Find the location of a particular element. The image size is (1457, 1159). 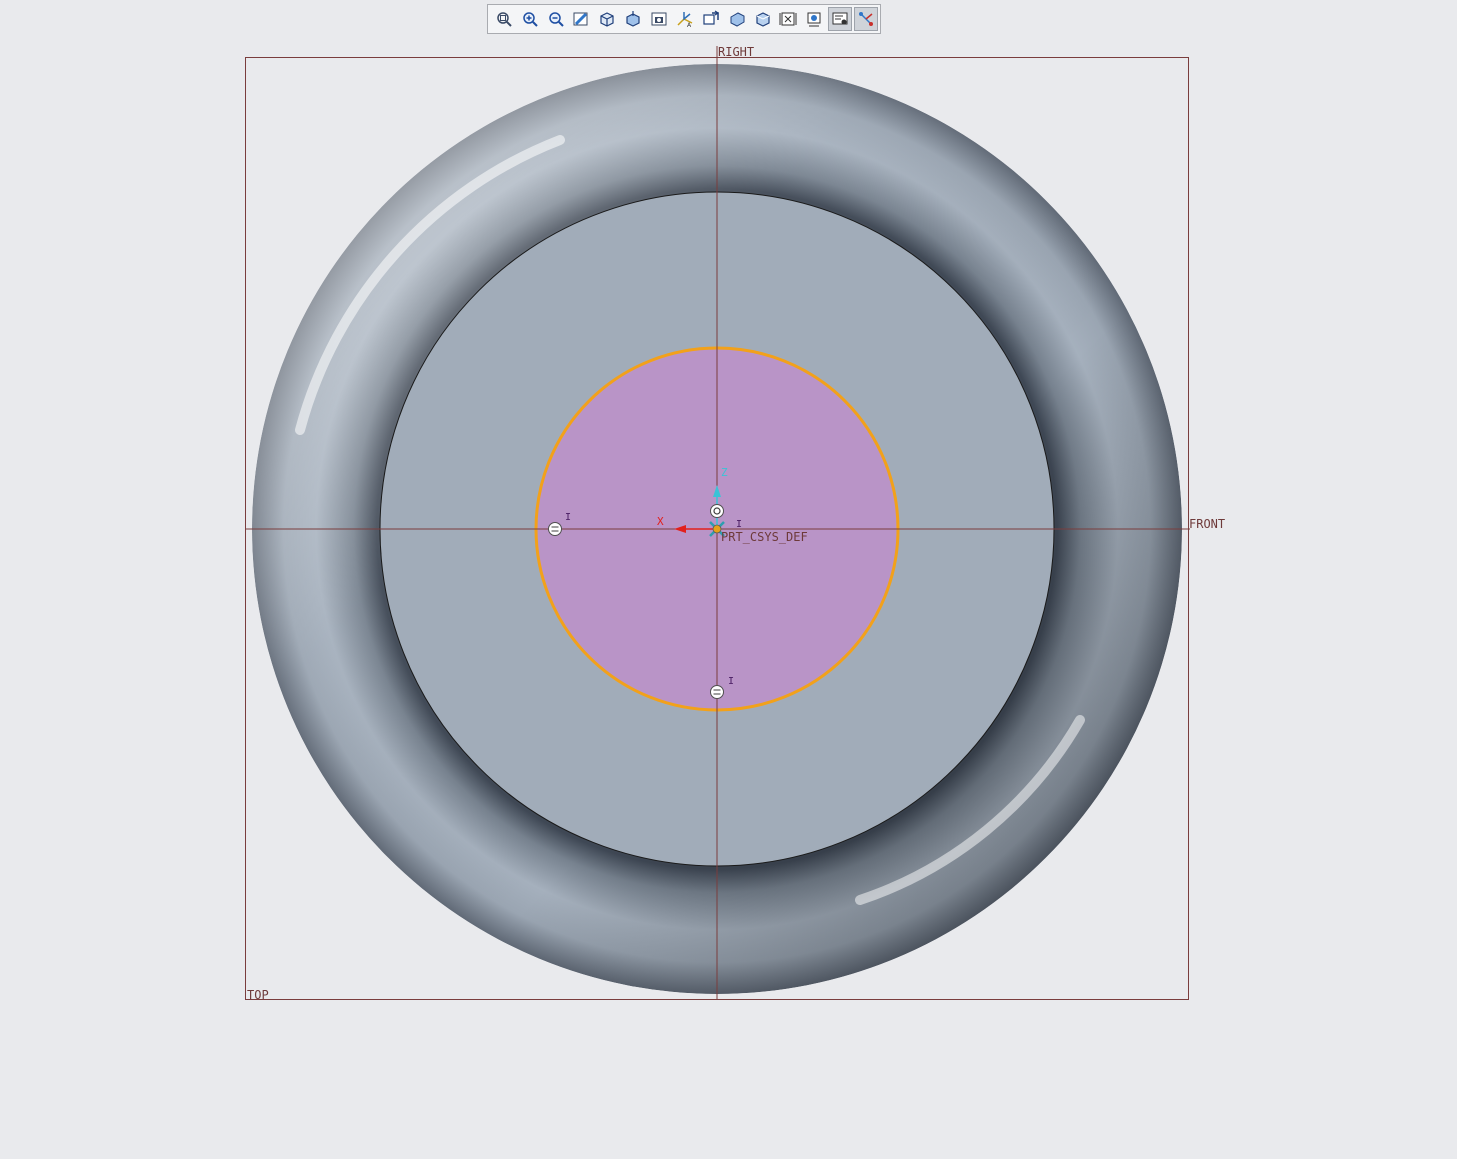

equal-constraint-left-icon is located at coordinates (555, 529).